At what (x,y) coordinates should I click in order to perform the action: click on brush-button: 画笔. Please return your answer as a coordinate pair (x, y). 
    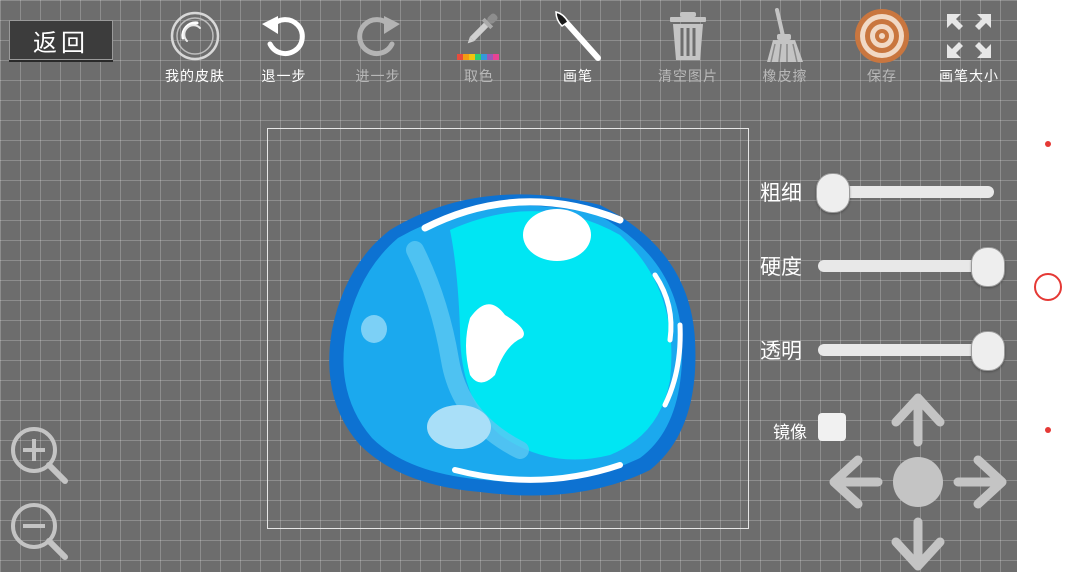
    Looking at the image, I should click on (578, 49).